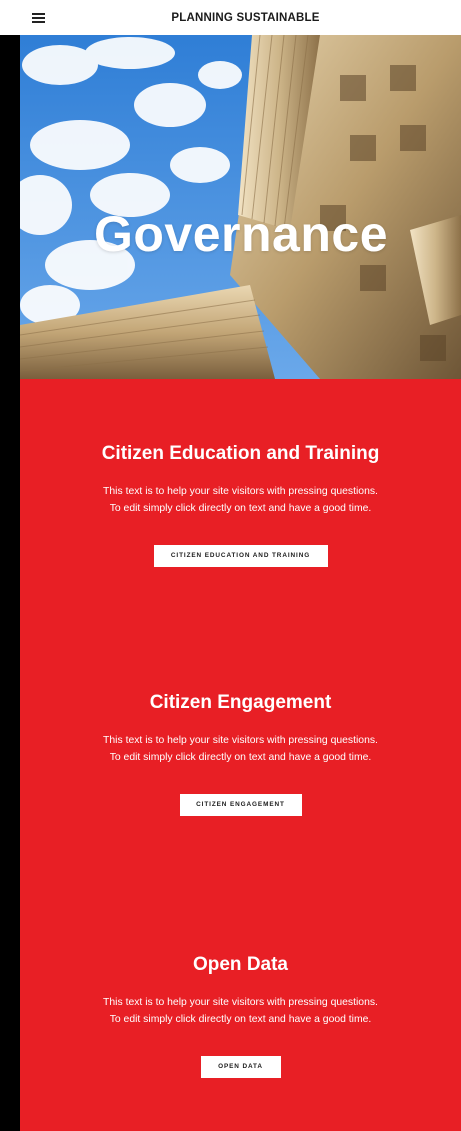  I want to click on site-header: PLANNING SUSTAINABLE, so click(230, 17).